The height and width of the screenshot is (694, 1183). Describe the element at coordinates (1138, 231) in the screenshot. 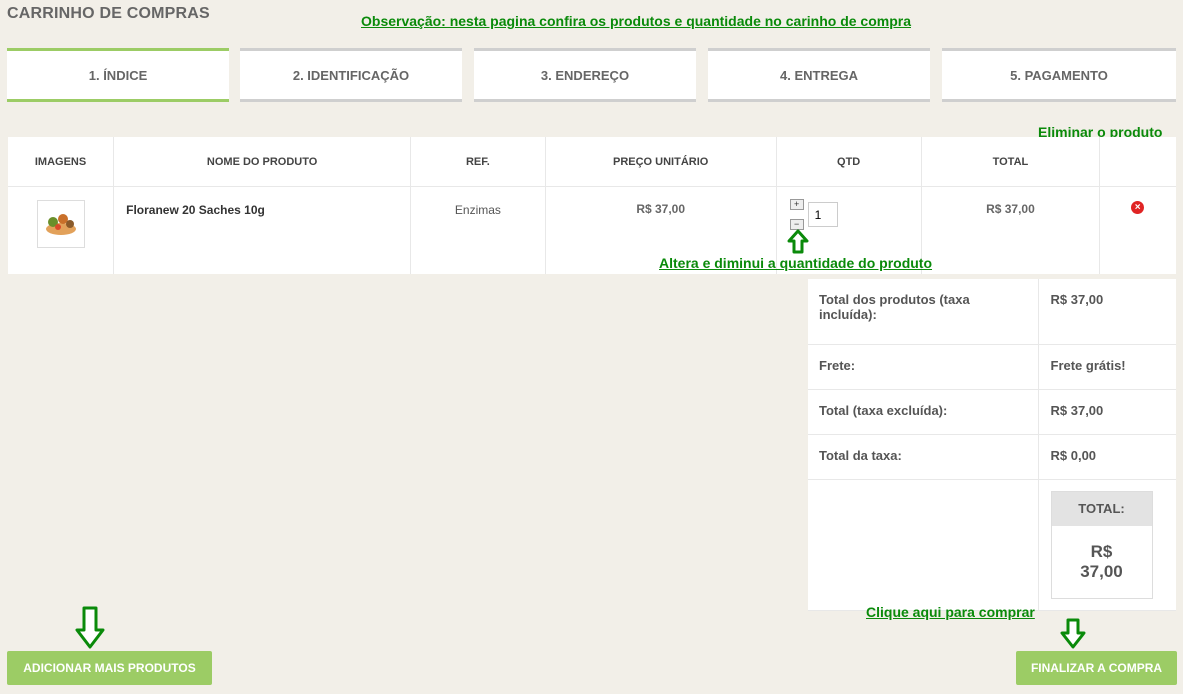

I see `remove-cell: ×` at that location.